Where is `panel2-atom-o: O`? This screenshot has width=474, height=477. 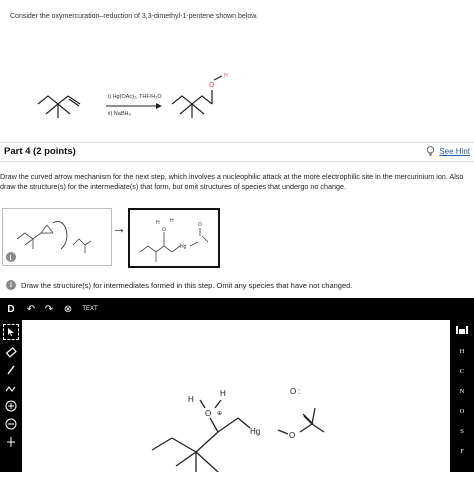 panel2-atom-o: O is located at coordinates (164, 230).